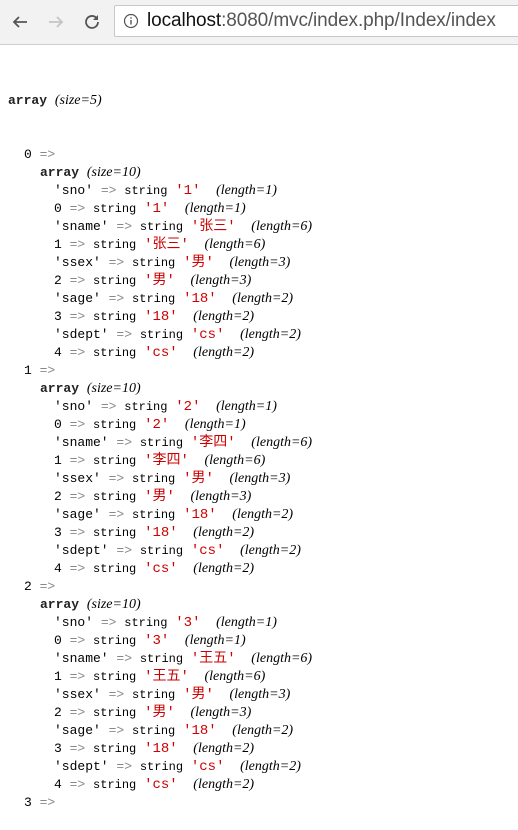 Image resolution: width=518 pixels, height=830 pixels. What do you see at coordinates (160, 101) in the screenshot?
I see `root-array-line: array (size=5)` at bounding box center [160, 101].